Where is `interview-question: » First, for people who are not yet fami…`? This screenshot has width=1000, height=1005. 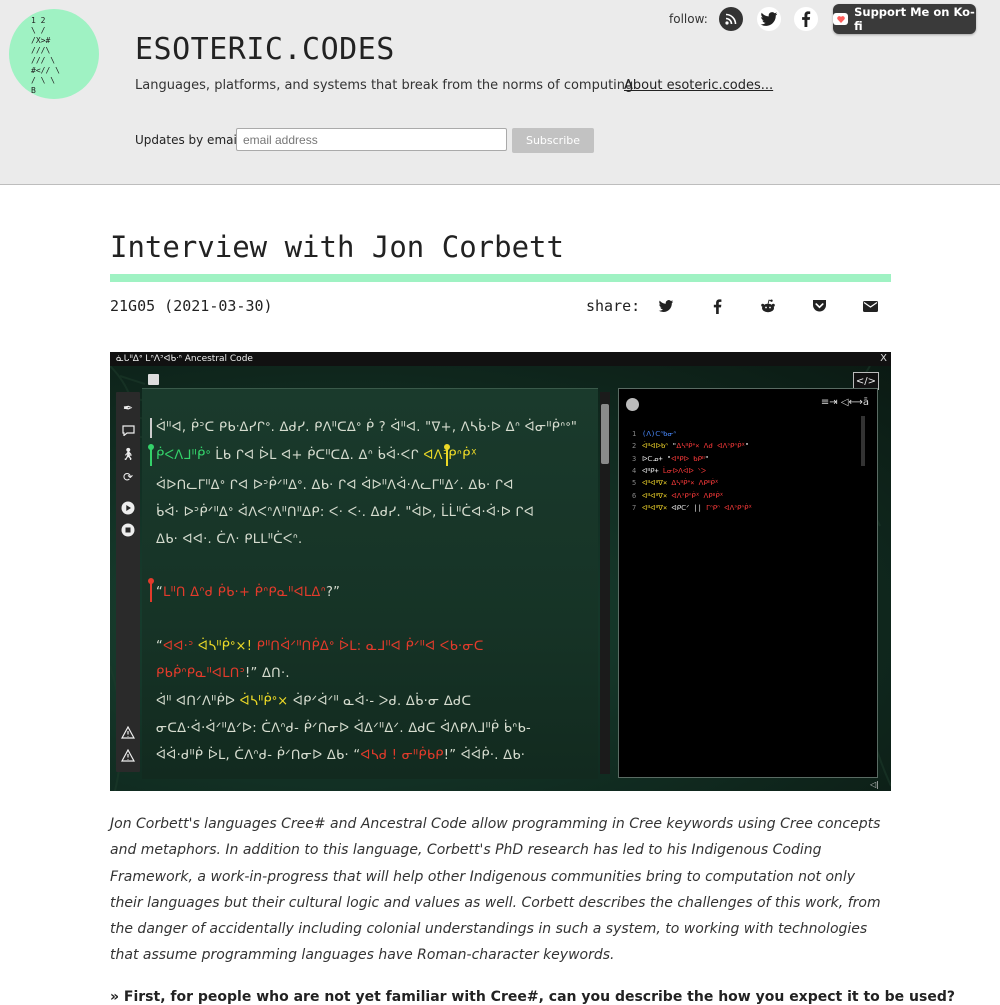
interview-question: » First, for people who are not yet fami… is located at coordinates (532, 997).